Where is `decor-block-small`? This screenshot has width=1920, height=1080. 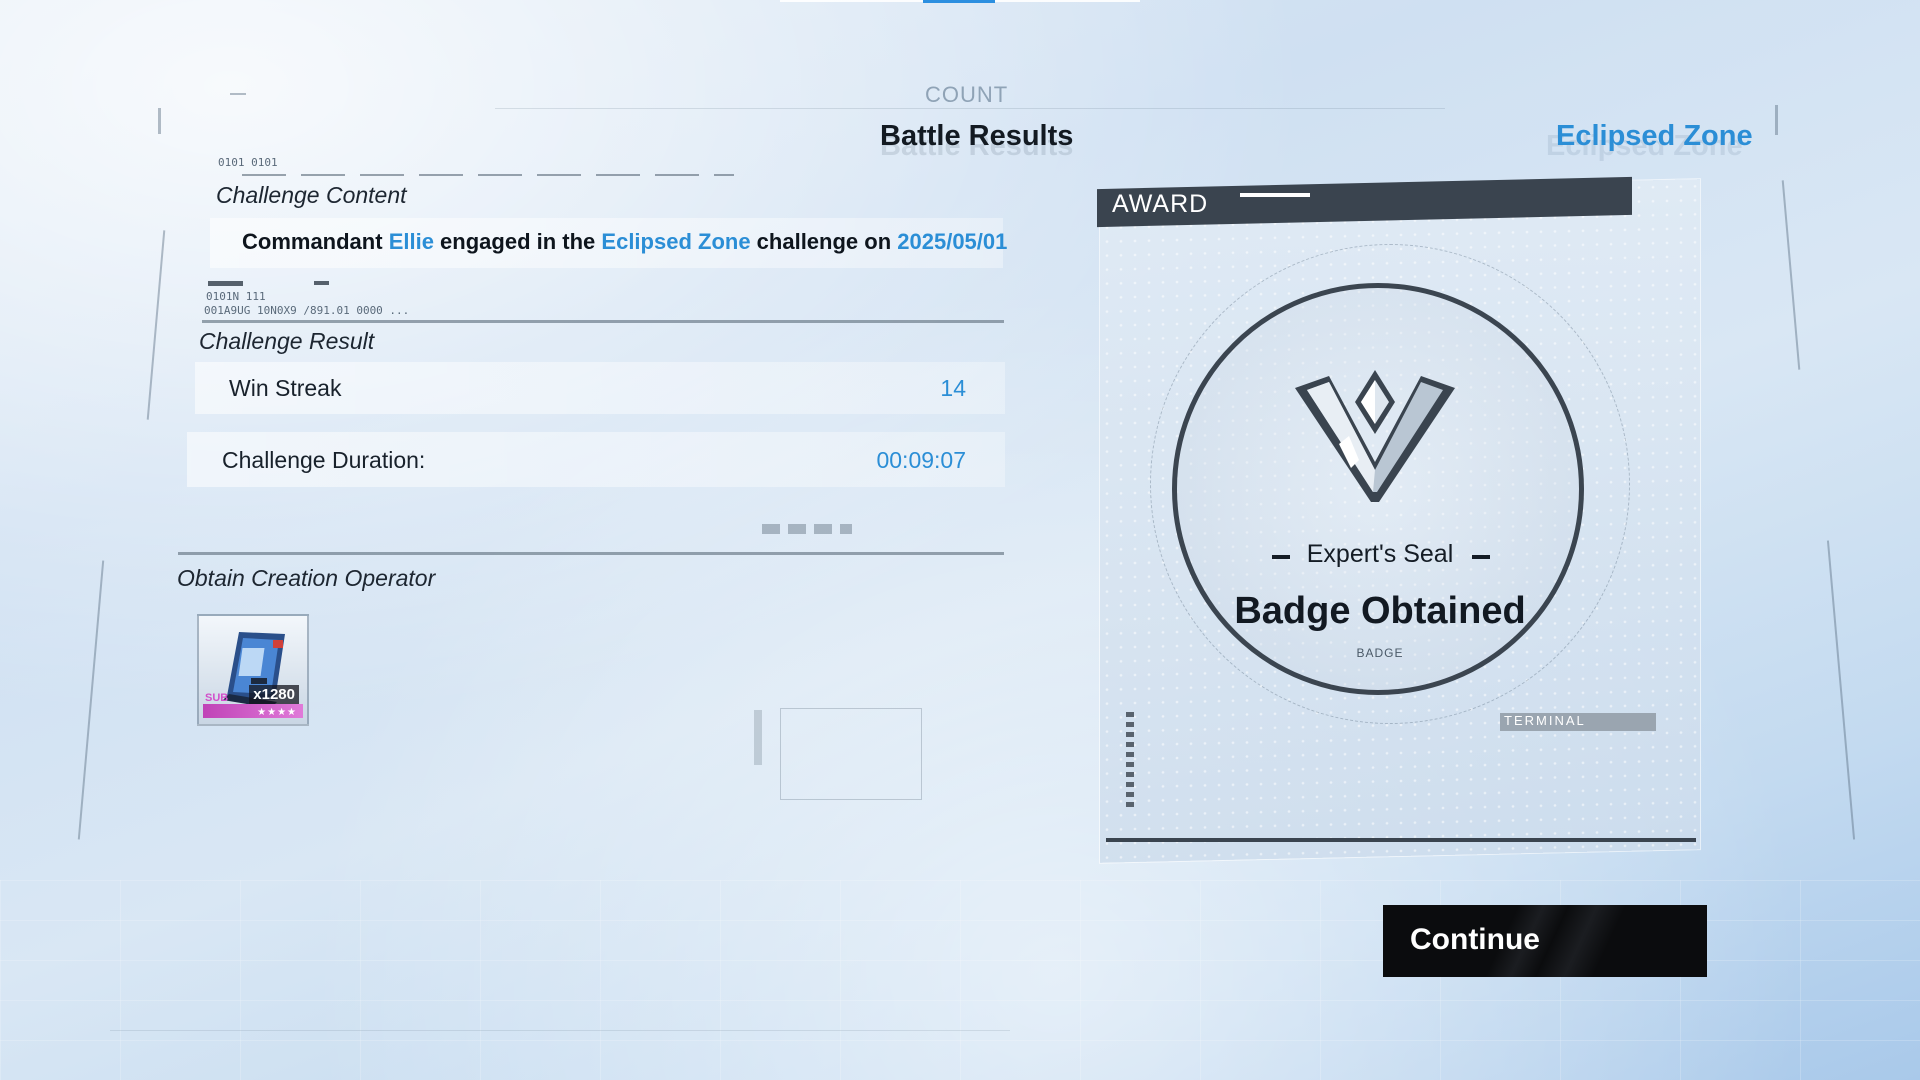 decor-block-small is located at coordinates (321, 283).